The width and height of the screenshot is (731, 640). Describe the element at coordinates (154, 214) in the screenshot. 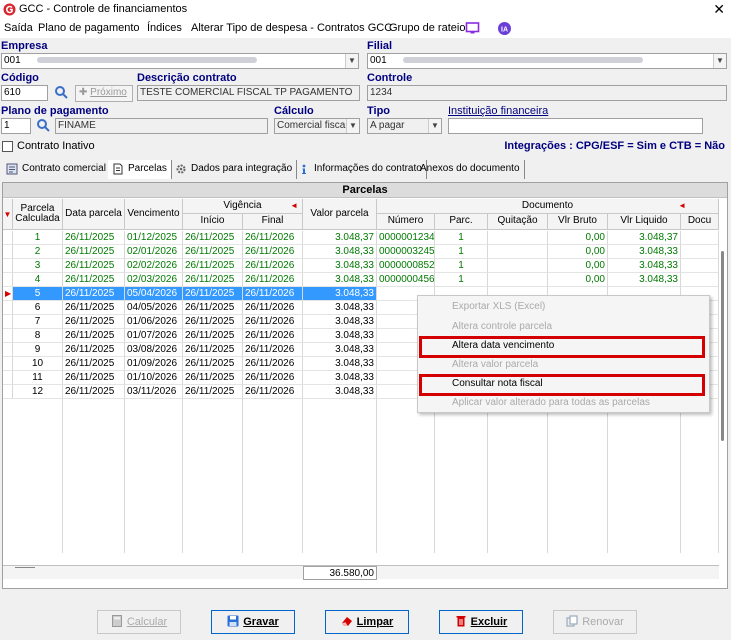

I see `header-vencimento: Vencimento` at that location.